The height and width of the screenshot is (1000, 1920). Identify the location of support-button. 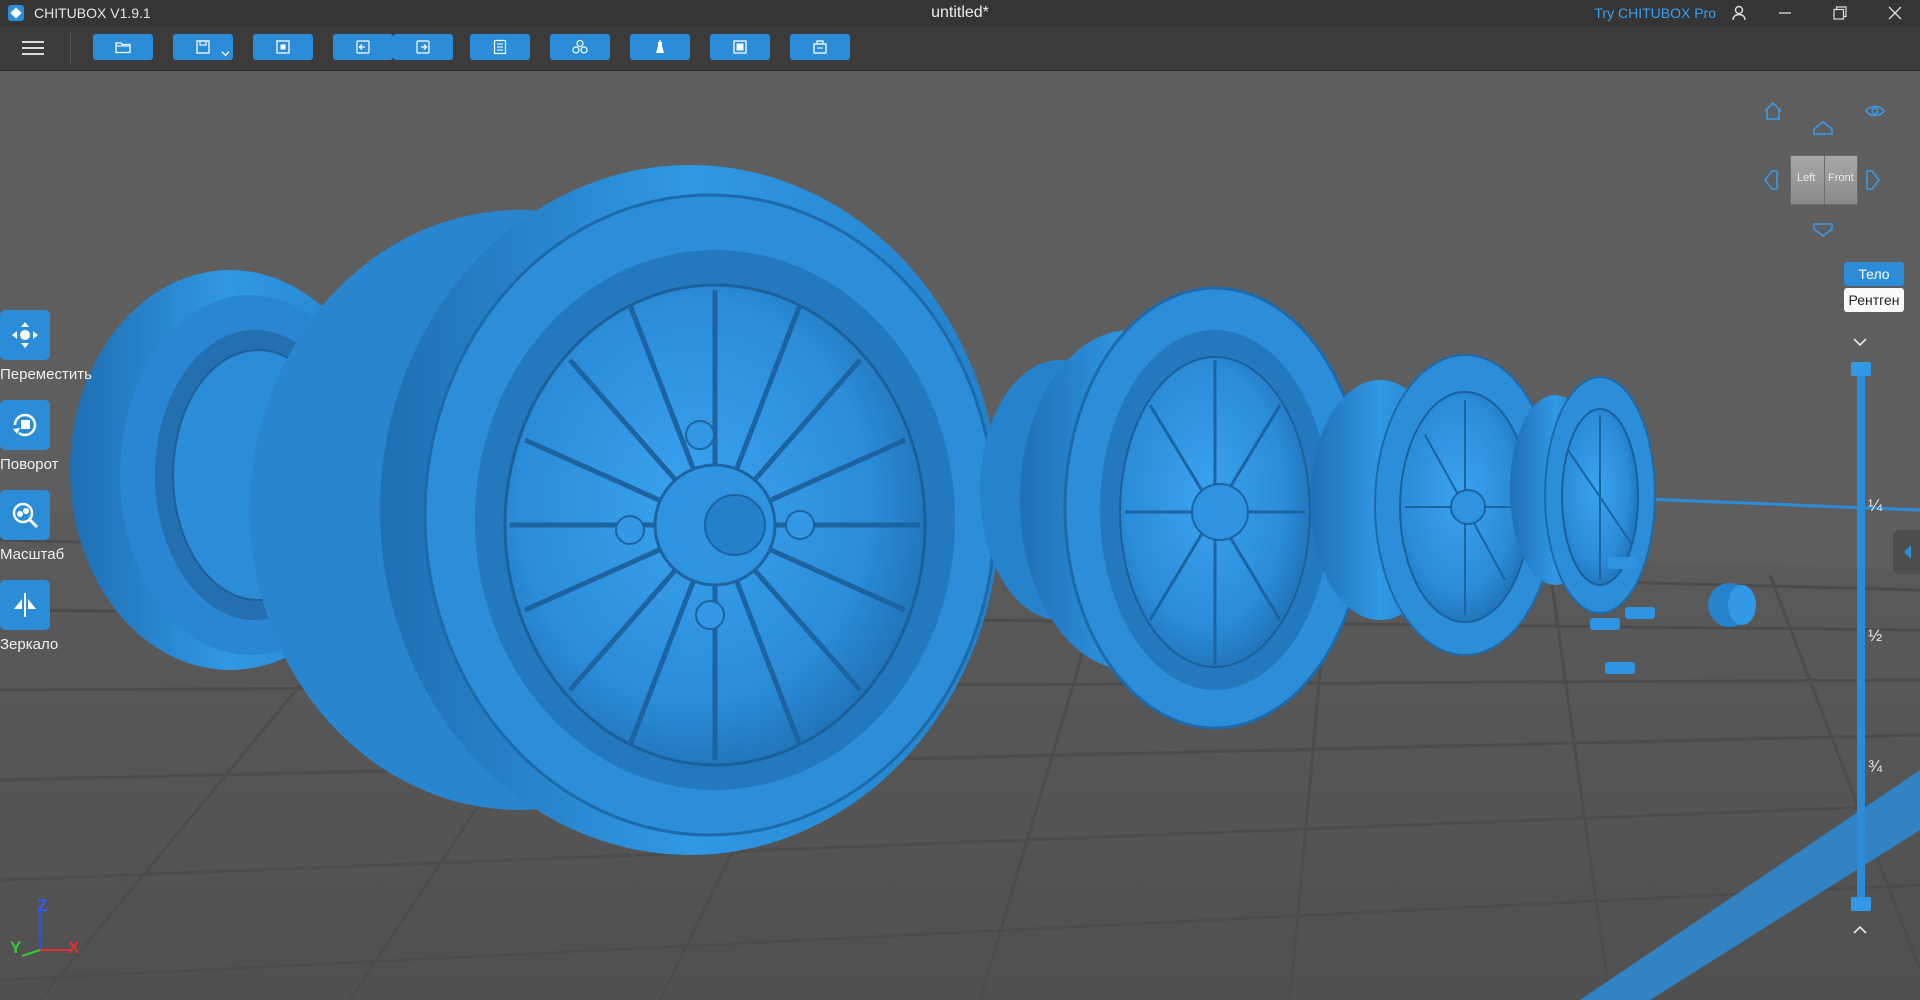
(660, 47).